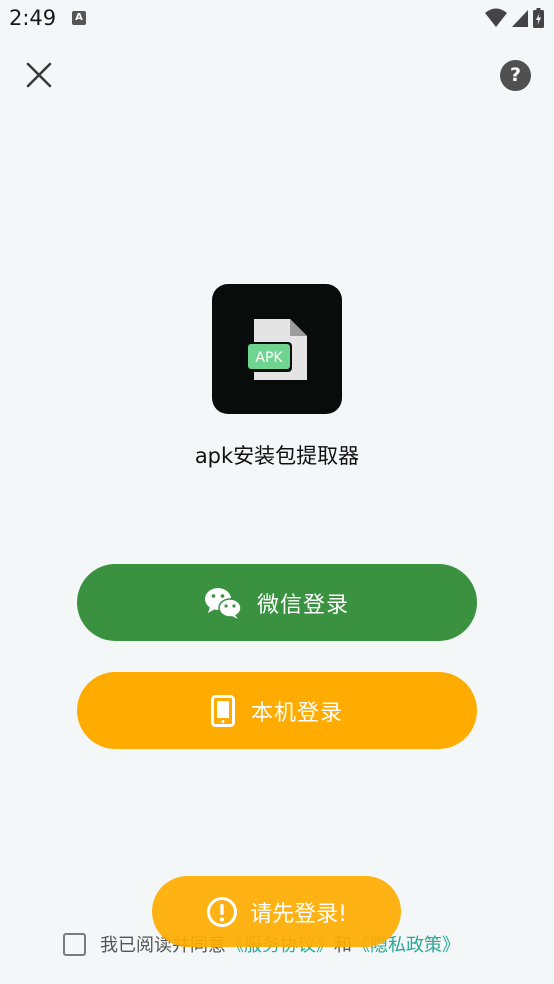 This screenshot has height=984, width=554. What do you see at coordinates (277, 18) in the screenshot?
I see `status-bar: 2:49 A` at bounding box center [277, 18].